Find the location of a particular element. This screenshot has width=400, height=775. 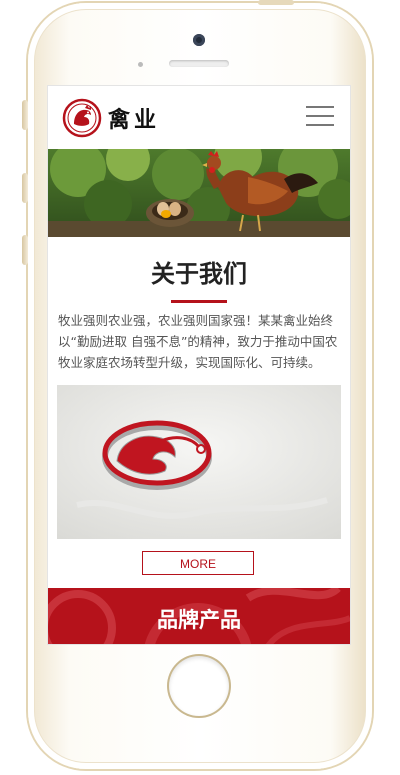

volume-down-button is located at coordinates (25, 250).